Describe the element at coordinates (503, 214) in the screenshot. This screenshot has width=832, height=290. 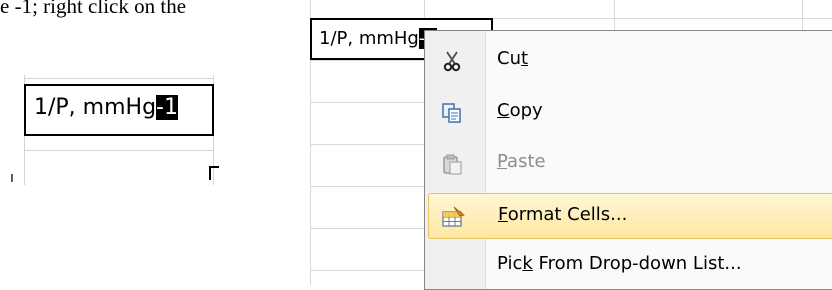
I see `access-key: F` at that location.